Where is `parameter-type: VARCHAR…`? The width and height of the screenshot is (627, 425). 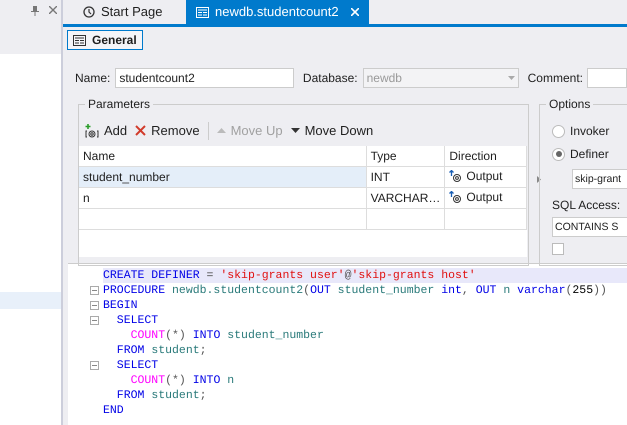 parameter-type: VARCHAR… is located at coordinates (405, 198).